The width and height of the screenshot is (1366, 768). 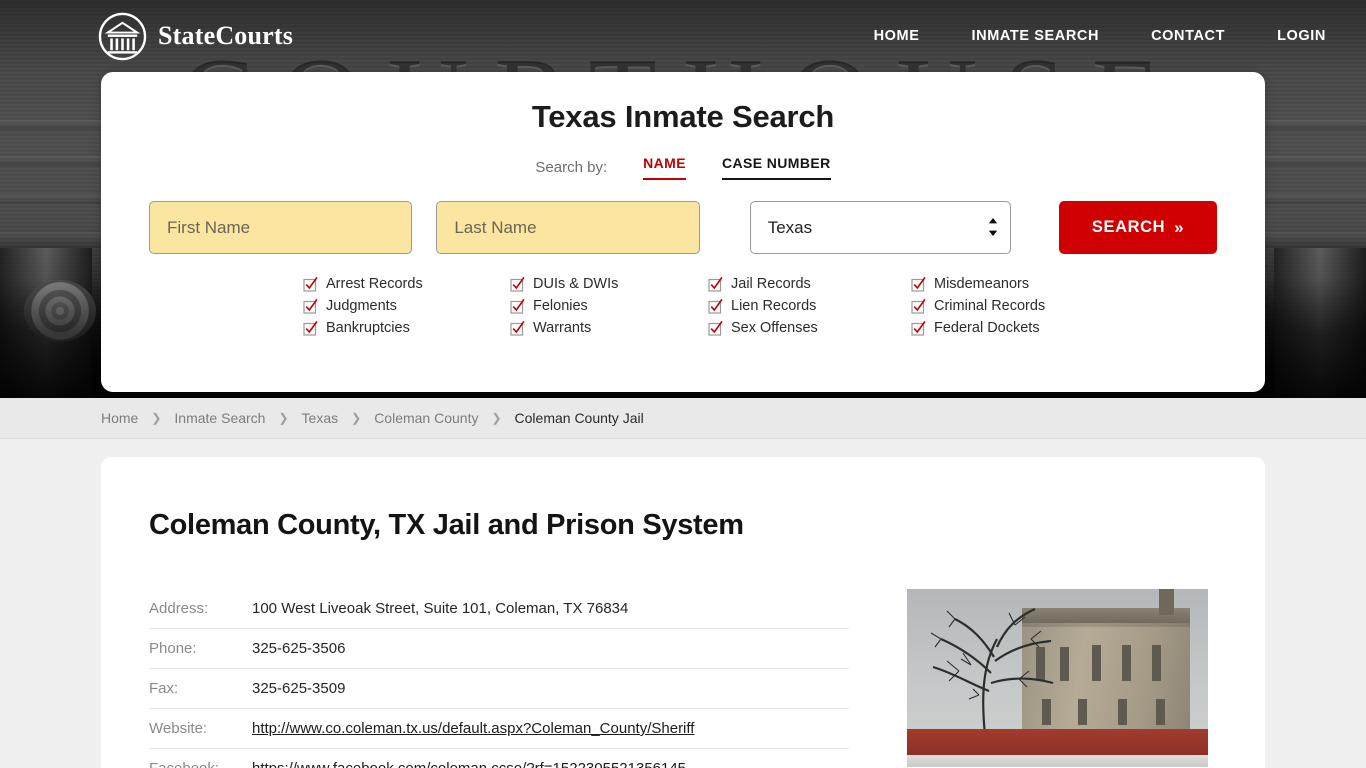 What do you see at coordinates (1179, 227) in the screenshot?
I see `double-chevron-right-icon: »` at bounding box center [1179, 227].